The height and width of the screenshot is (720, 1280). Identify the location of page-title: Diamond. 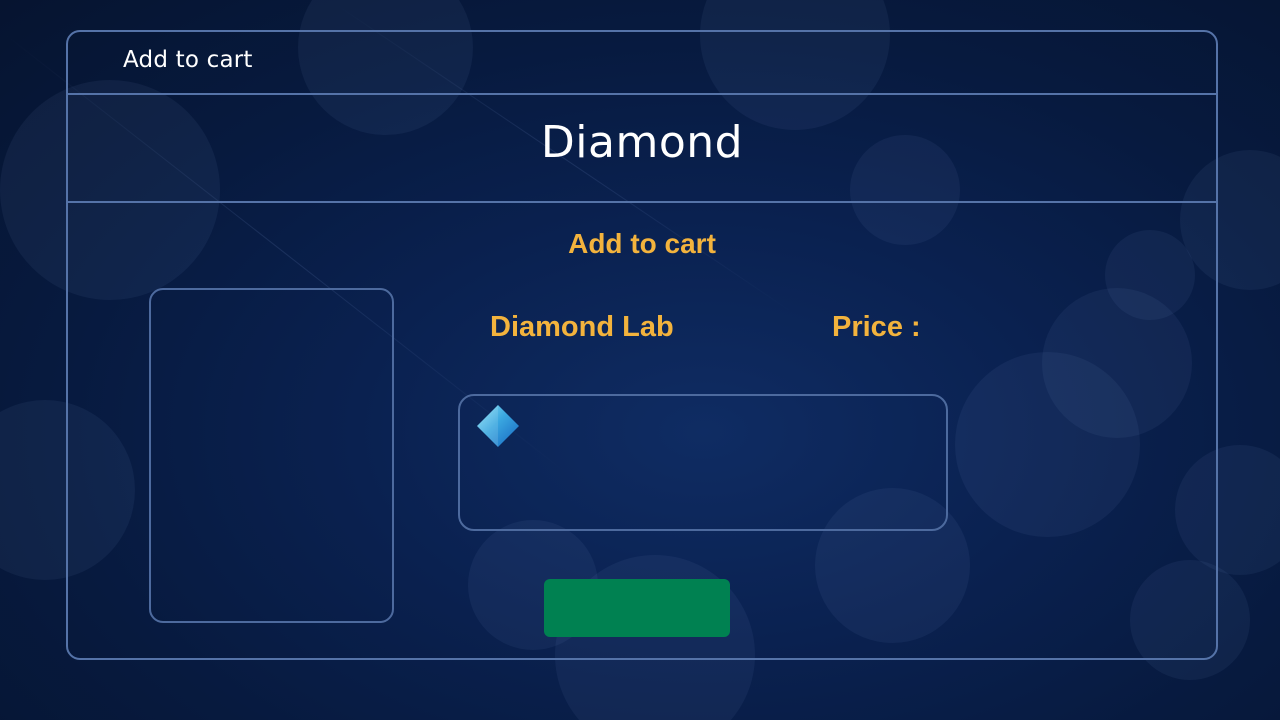
(642, 142).